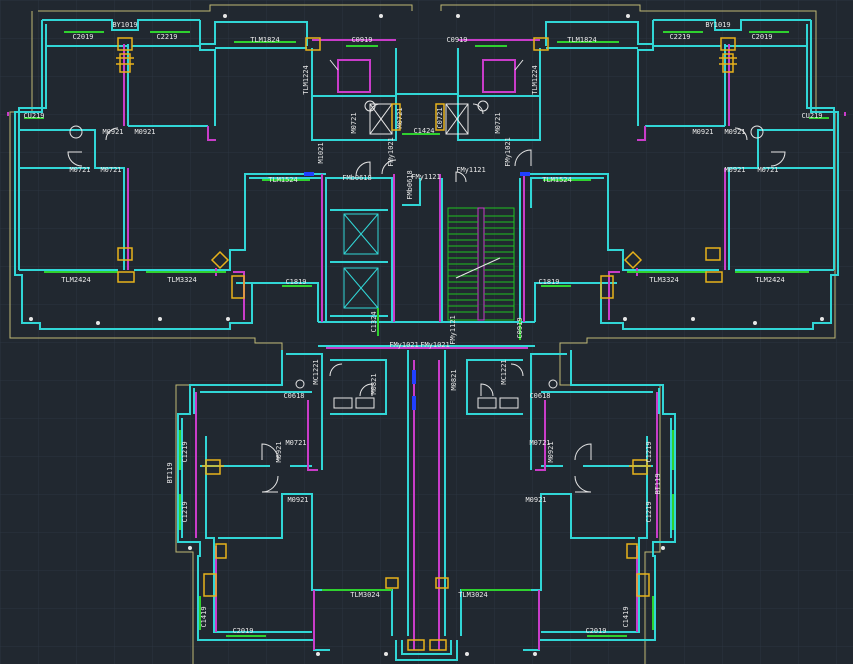  What do you see at coordinates (582, 40) in the screenshot?
I see `label-tlm1824-r: TLM1824` at bounding box center [582, 40].